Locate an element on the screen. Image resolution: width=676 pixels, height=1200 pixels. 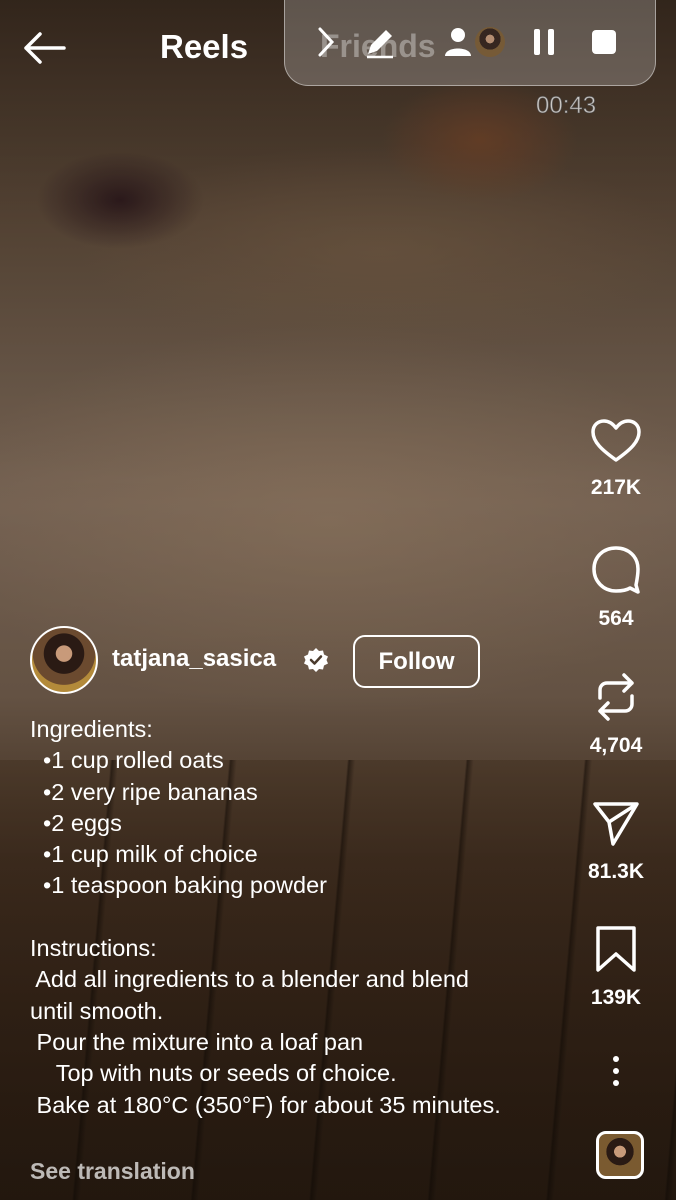
share-count: 81.3K is located at coordinates (616, 871).